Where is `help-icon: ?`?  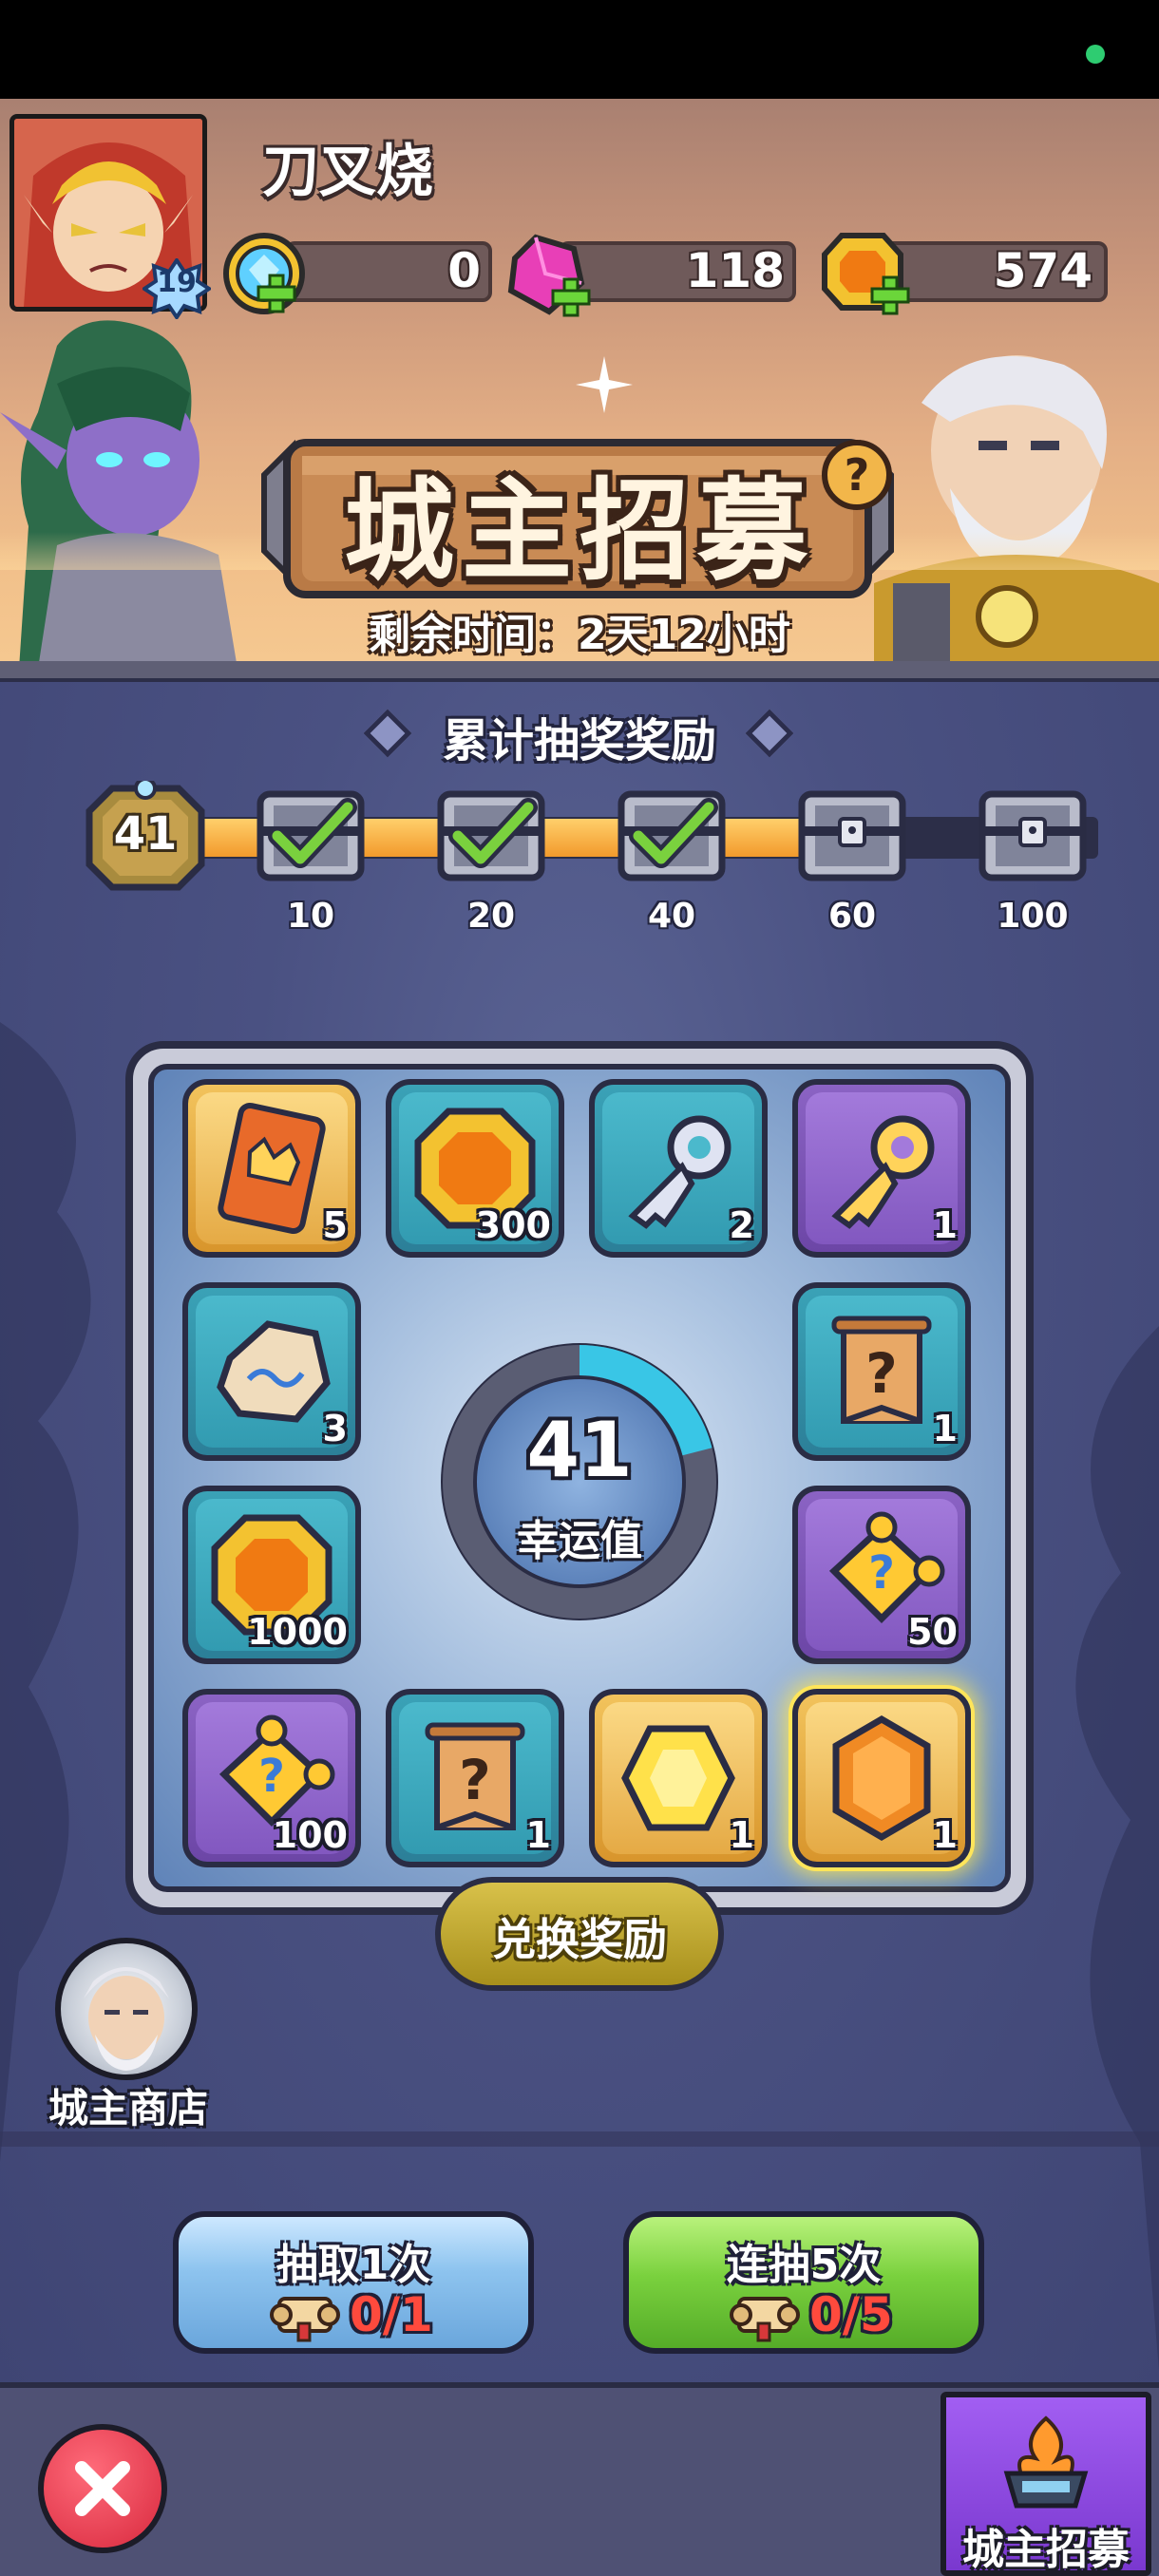
help-icon: ? is located at coordinates (857, 475).